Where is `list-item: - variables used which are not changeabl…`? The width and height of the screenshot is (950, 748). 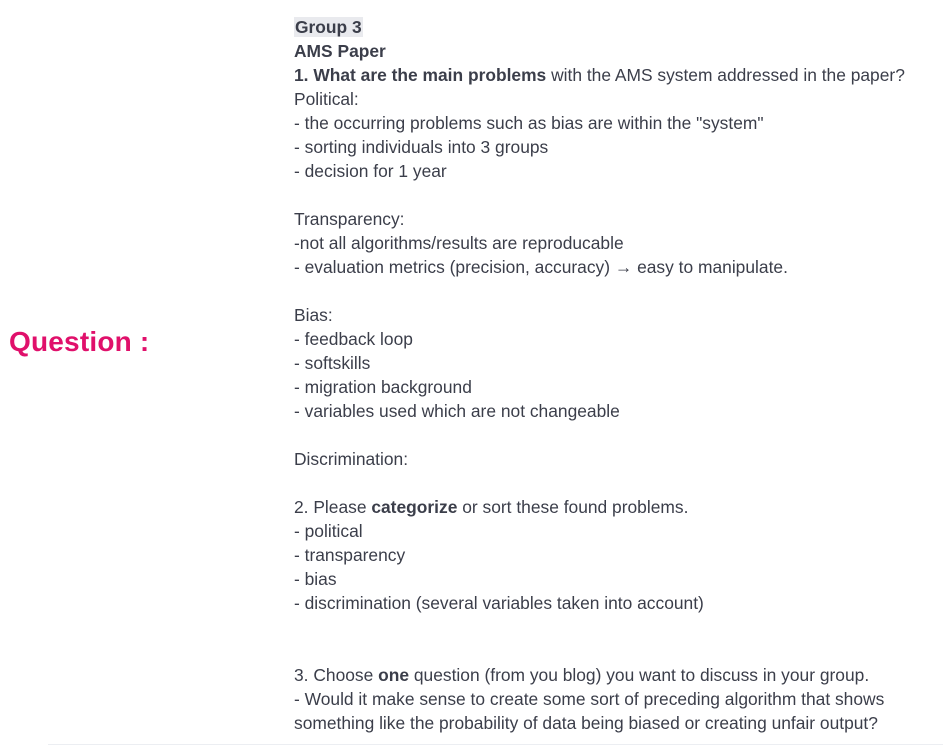
list-item: - variables used which are not changeabl… is located at coordinates (457, 411).